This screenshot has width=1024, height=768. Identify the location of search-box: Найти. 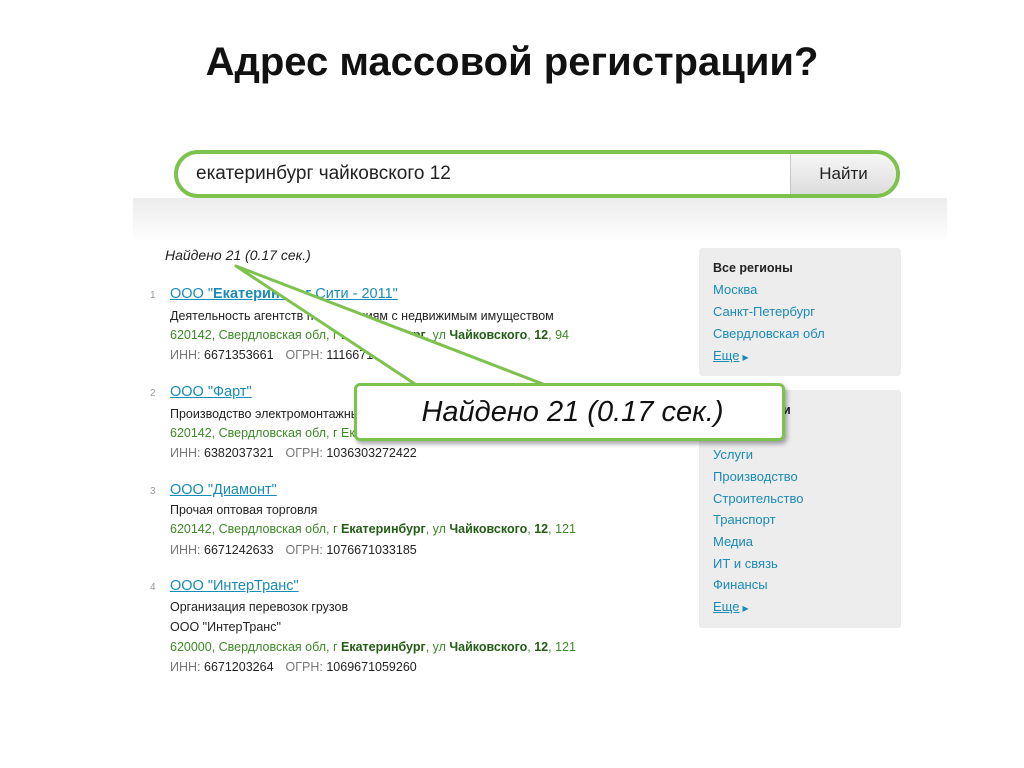
(537, 174).